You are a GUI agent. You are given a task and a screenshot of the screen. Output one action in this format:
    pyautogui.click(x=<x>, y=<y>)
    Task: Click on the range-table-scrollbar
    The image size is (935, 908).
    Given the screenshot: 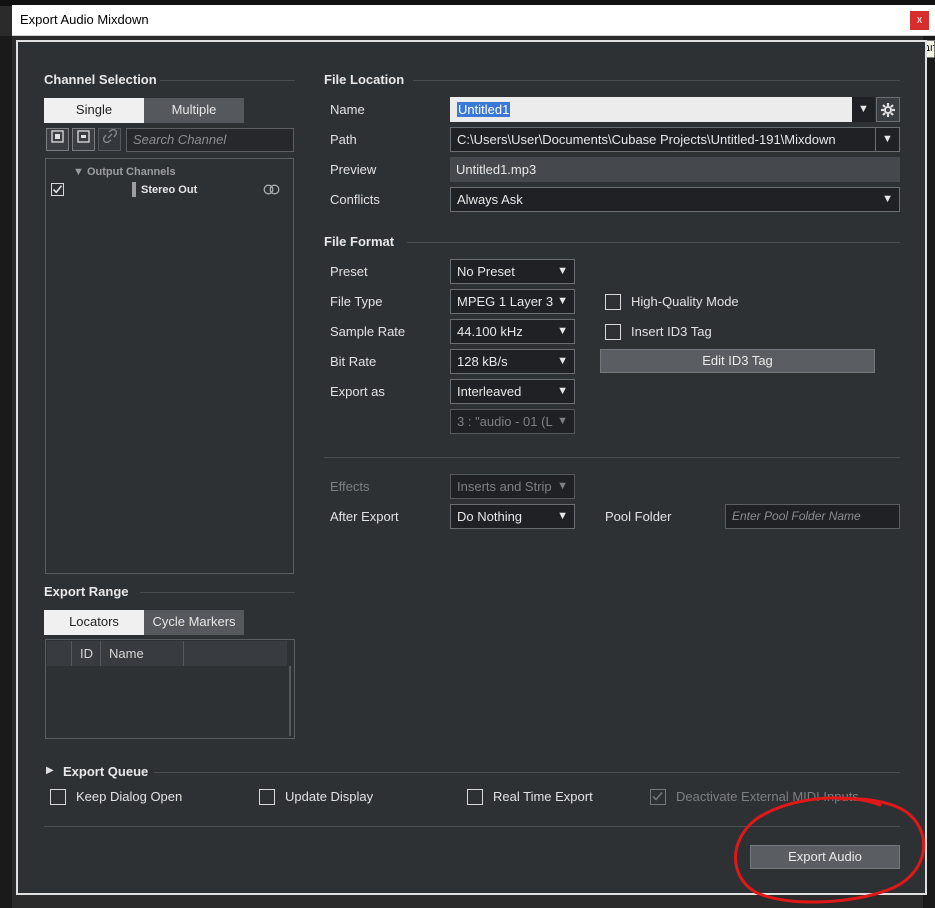 What is the action you would take?
    pyautogui.click(x=290, y=701)
    